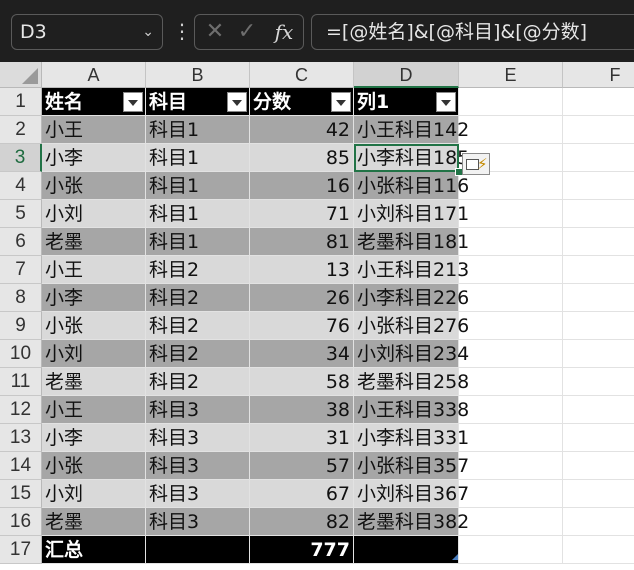  Describe the element at coordinates (302, 466) in the screenshot. I see `table-cell: 57` at that location.